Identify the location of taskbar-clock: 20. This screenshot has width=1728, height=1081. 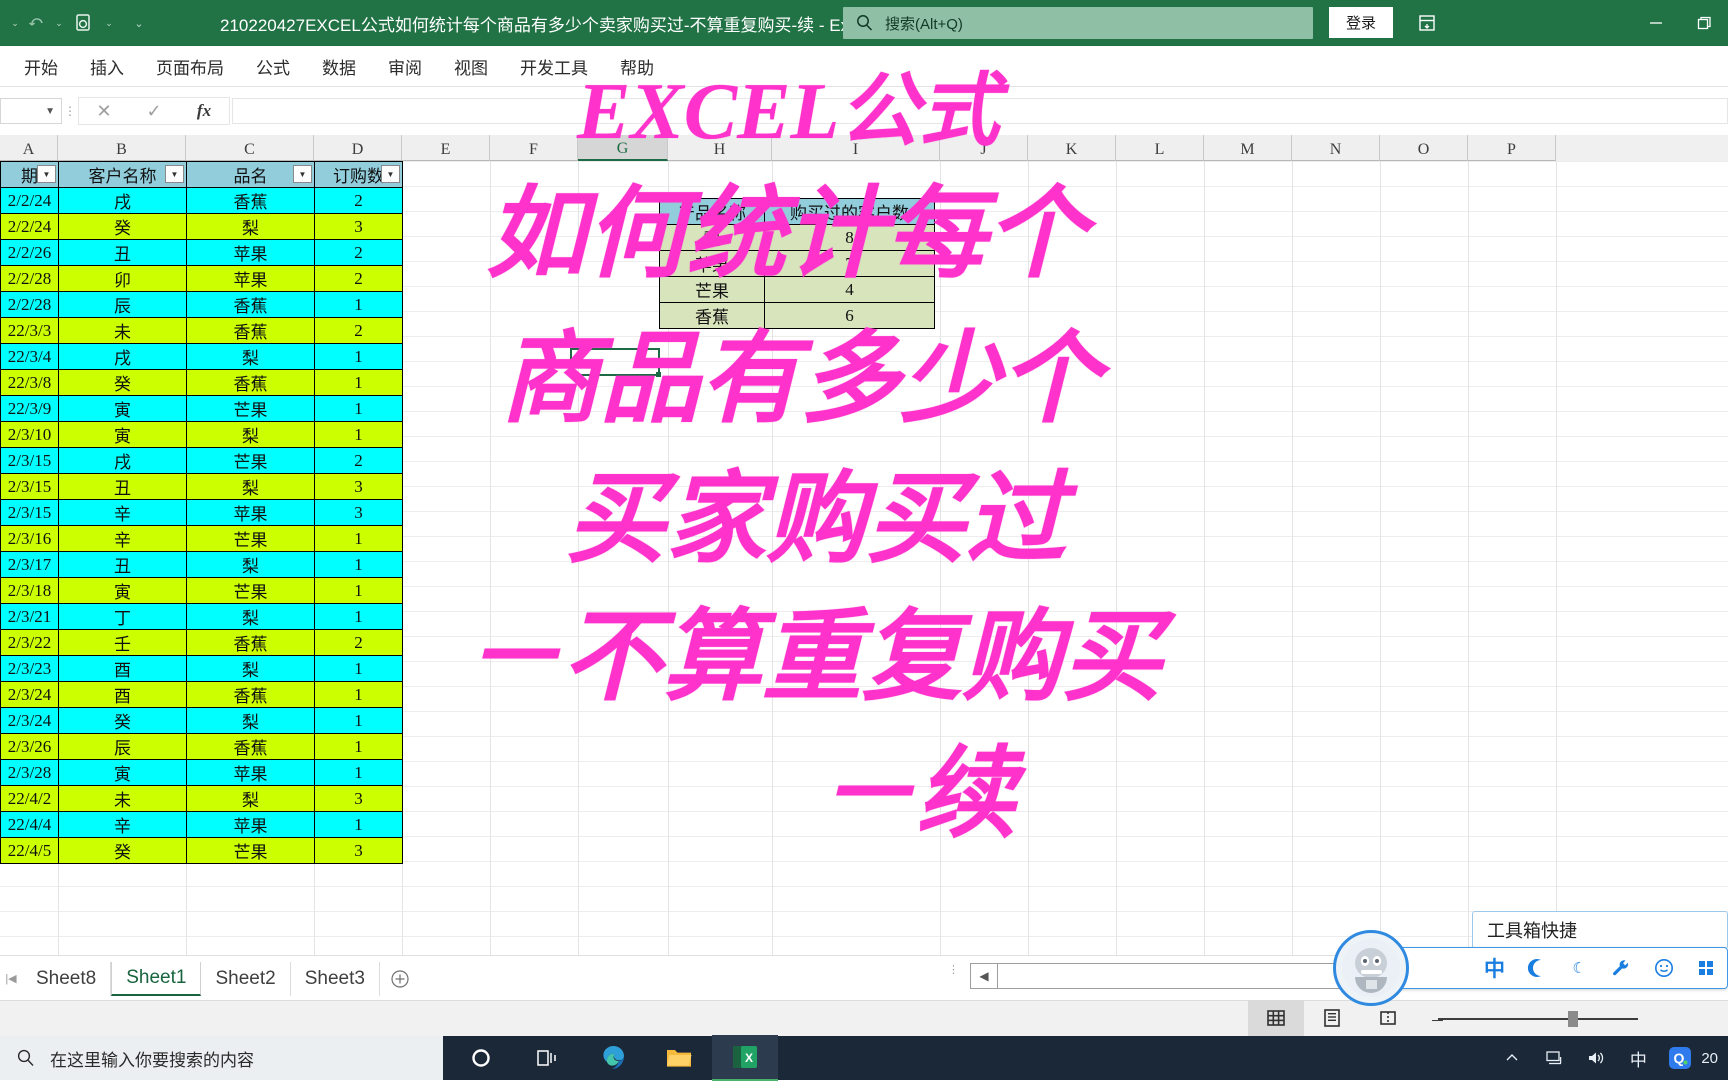
(1711, 1058).